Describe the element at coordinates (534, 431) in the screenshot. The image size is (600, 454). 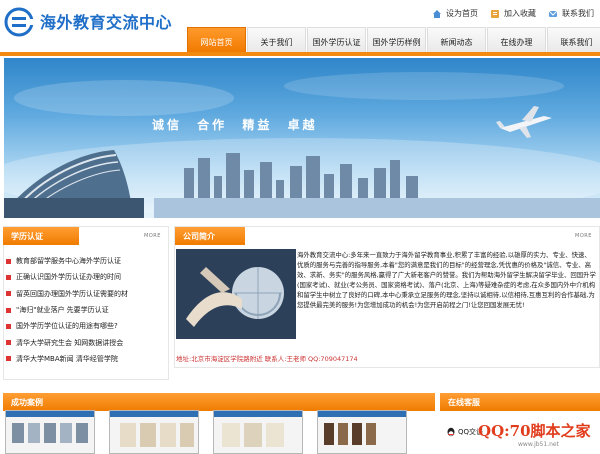
I see `watermark-text: QQ:70脚本之家` at that location.